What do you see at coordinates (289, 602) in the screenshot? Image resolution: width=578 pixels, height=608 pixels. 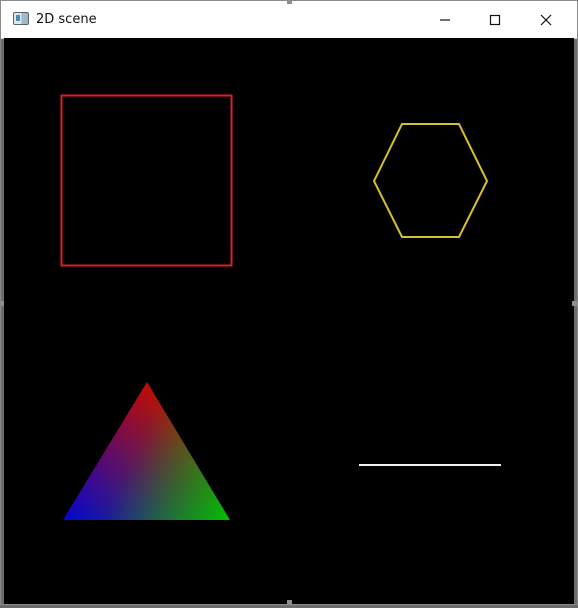 I see `bottom-resize-handle` at bounding box center [289, 602].